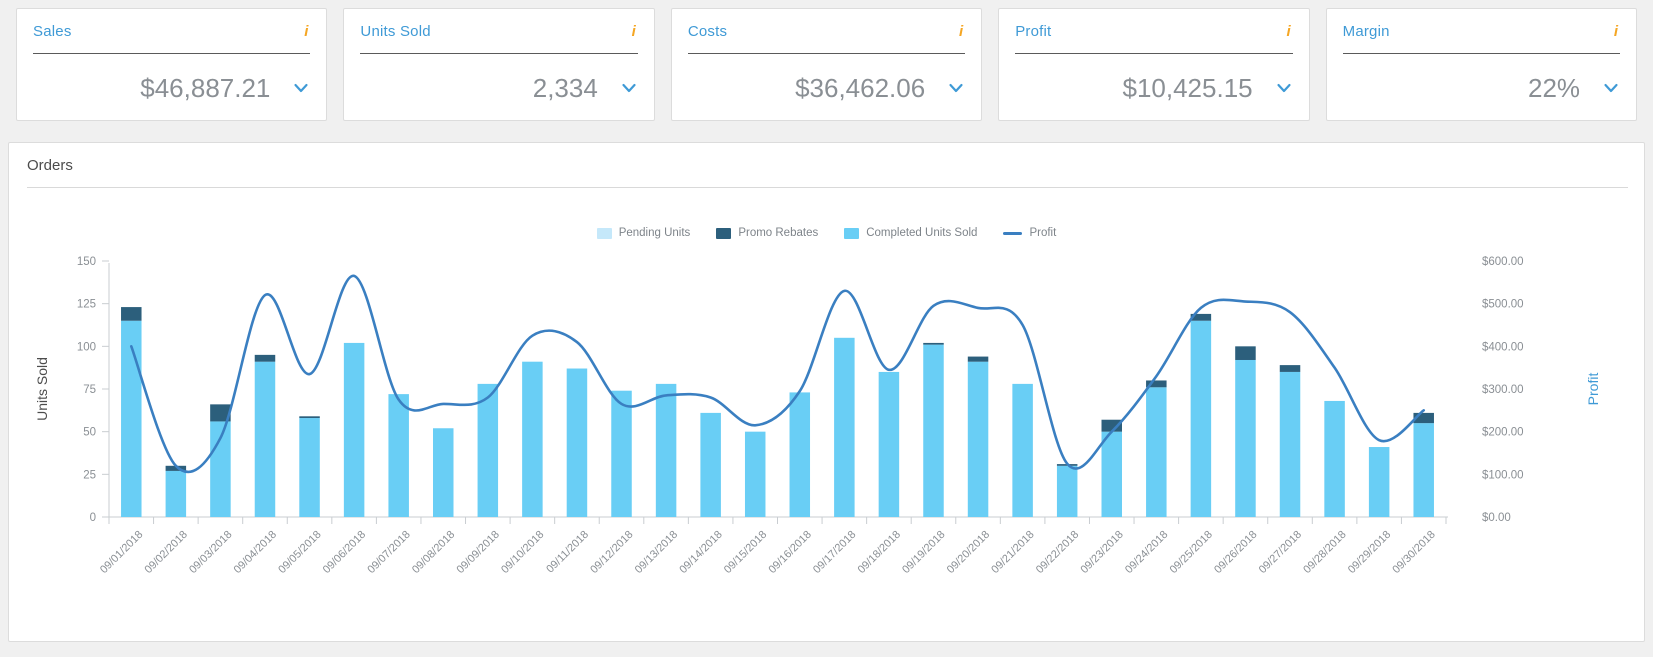 The height and width of the screenshot is (657, 1653). Describe the element at coordinates (1503, 347) in the screenshot. I see `y2-axis-tick-label: $400.00` at that location.